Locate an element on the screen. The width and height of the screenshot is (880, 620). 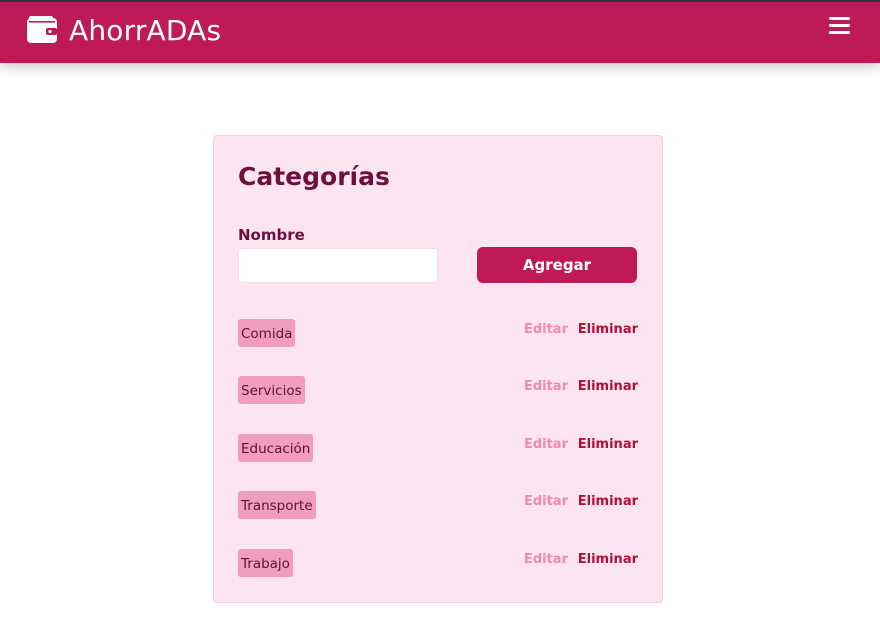
category-tag: Comida is located at coordinates (267, 333).